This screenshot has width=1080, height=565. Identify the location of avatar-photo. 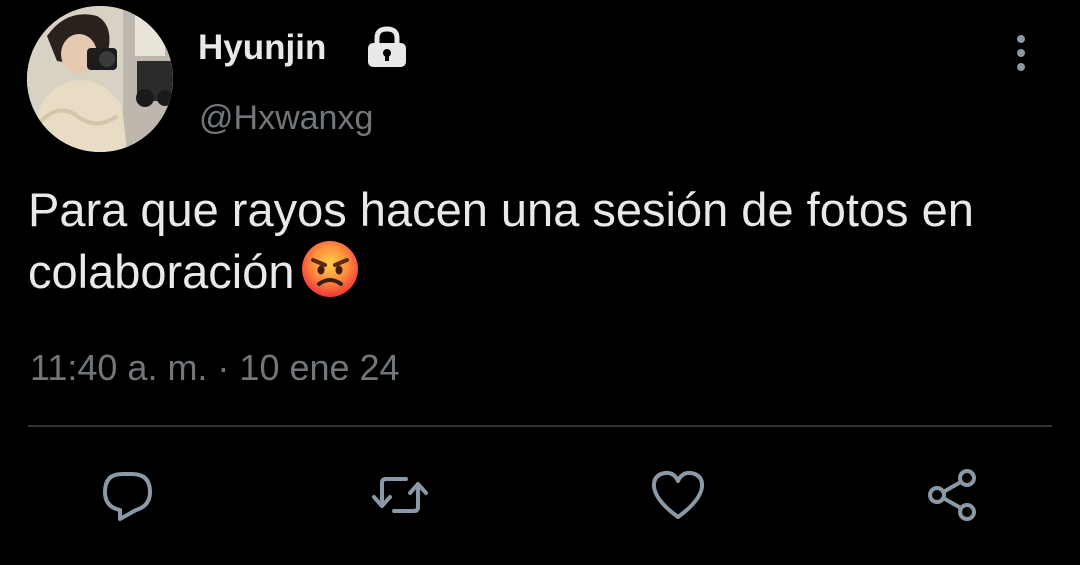
(100, 79).